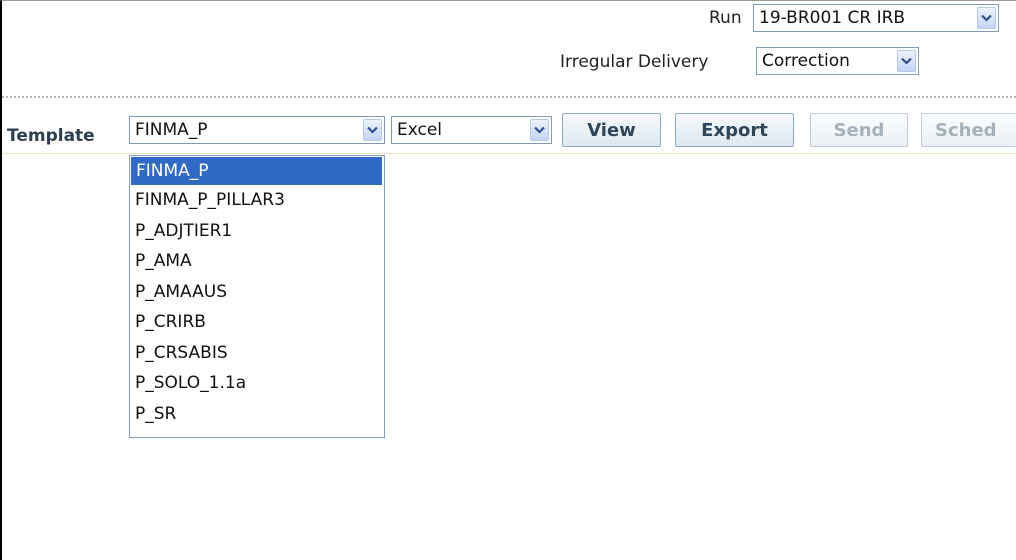 This screenshot has width=1016, height=560. I want to click on template-option: P_SR, so click(257, 414).